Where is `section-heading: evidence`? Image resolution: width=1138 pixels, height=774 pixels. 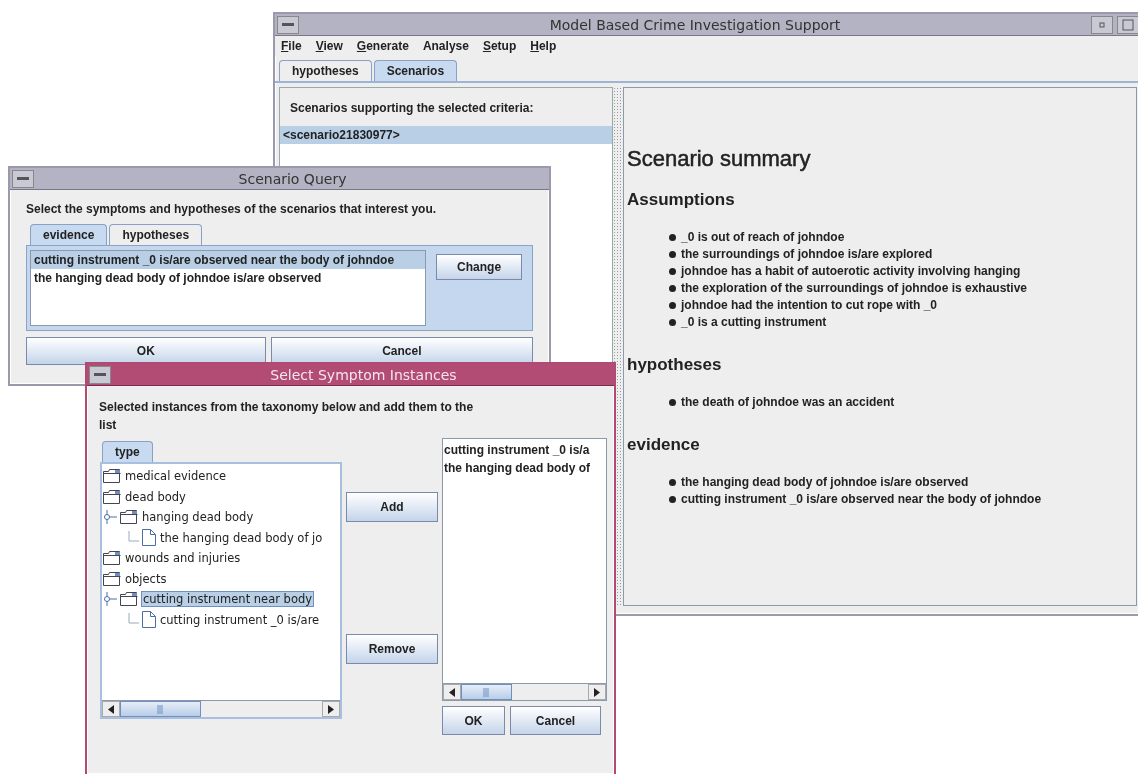 section-heading: evidence is located at coordinates (664, 445).